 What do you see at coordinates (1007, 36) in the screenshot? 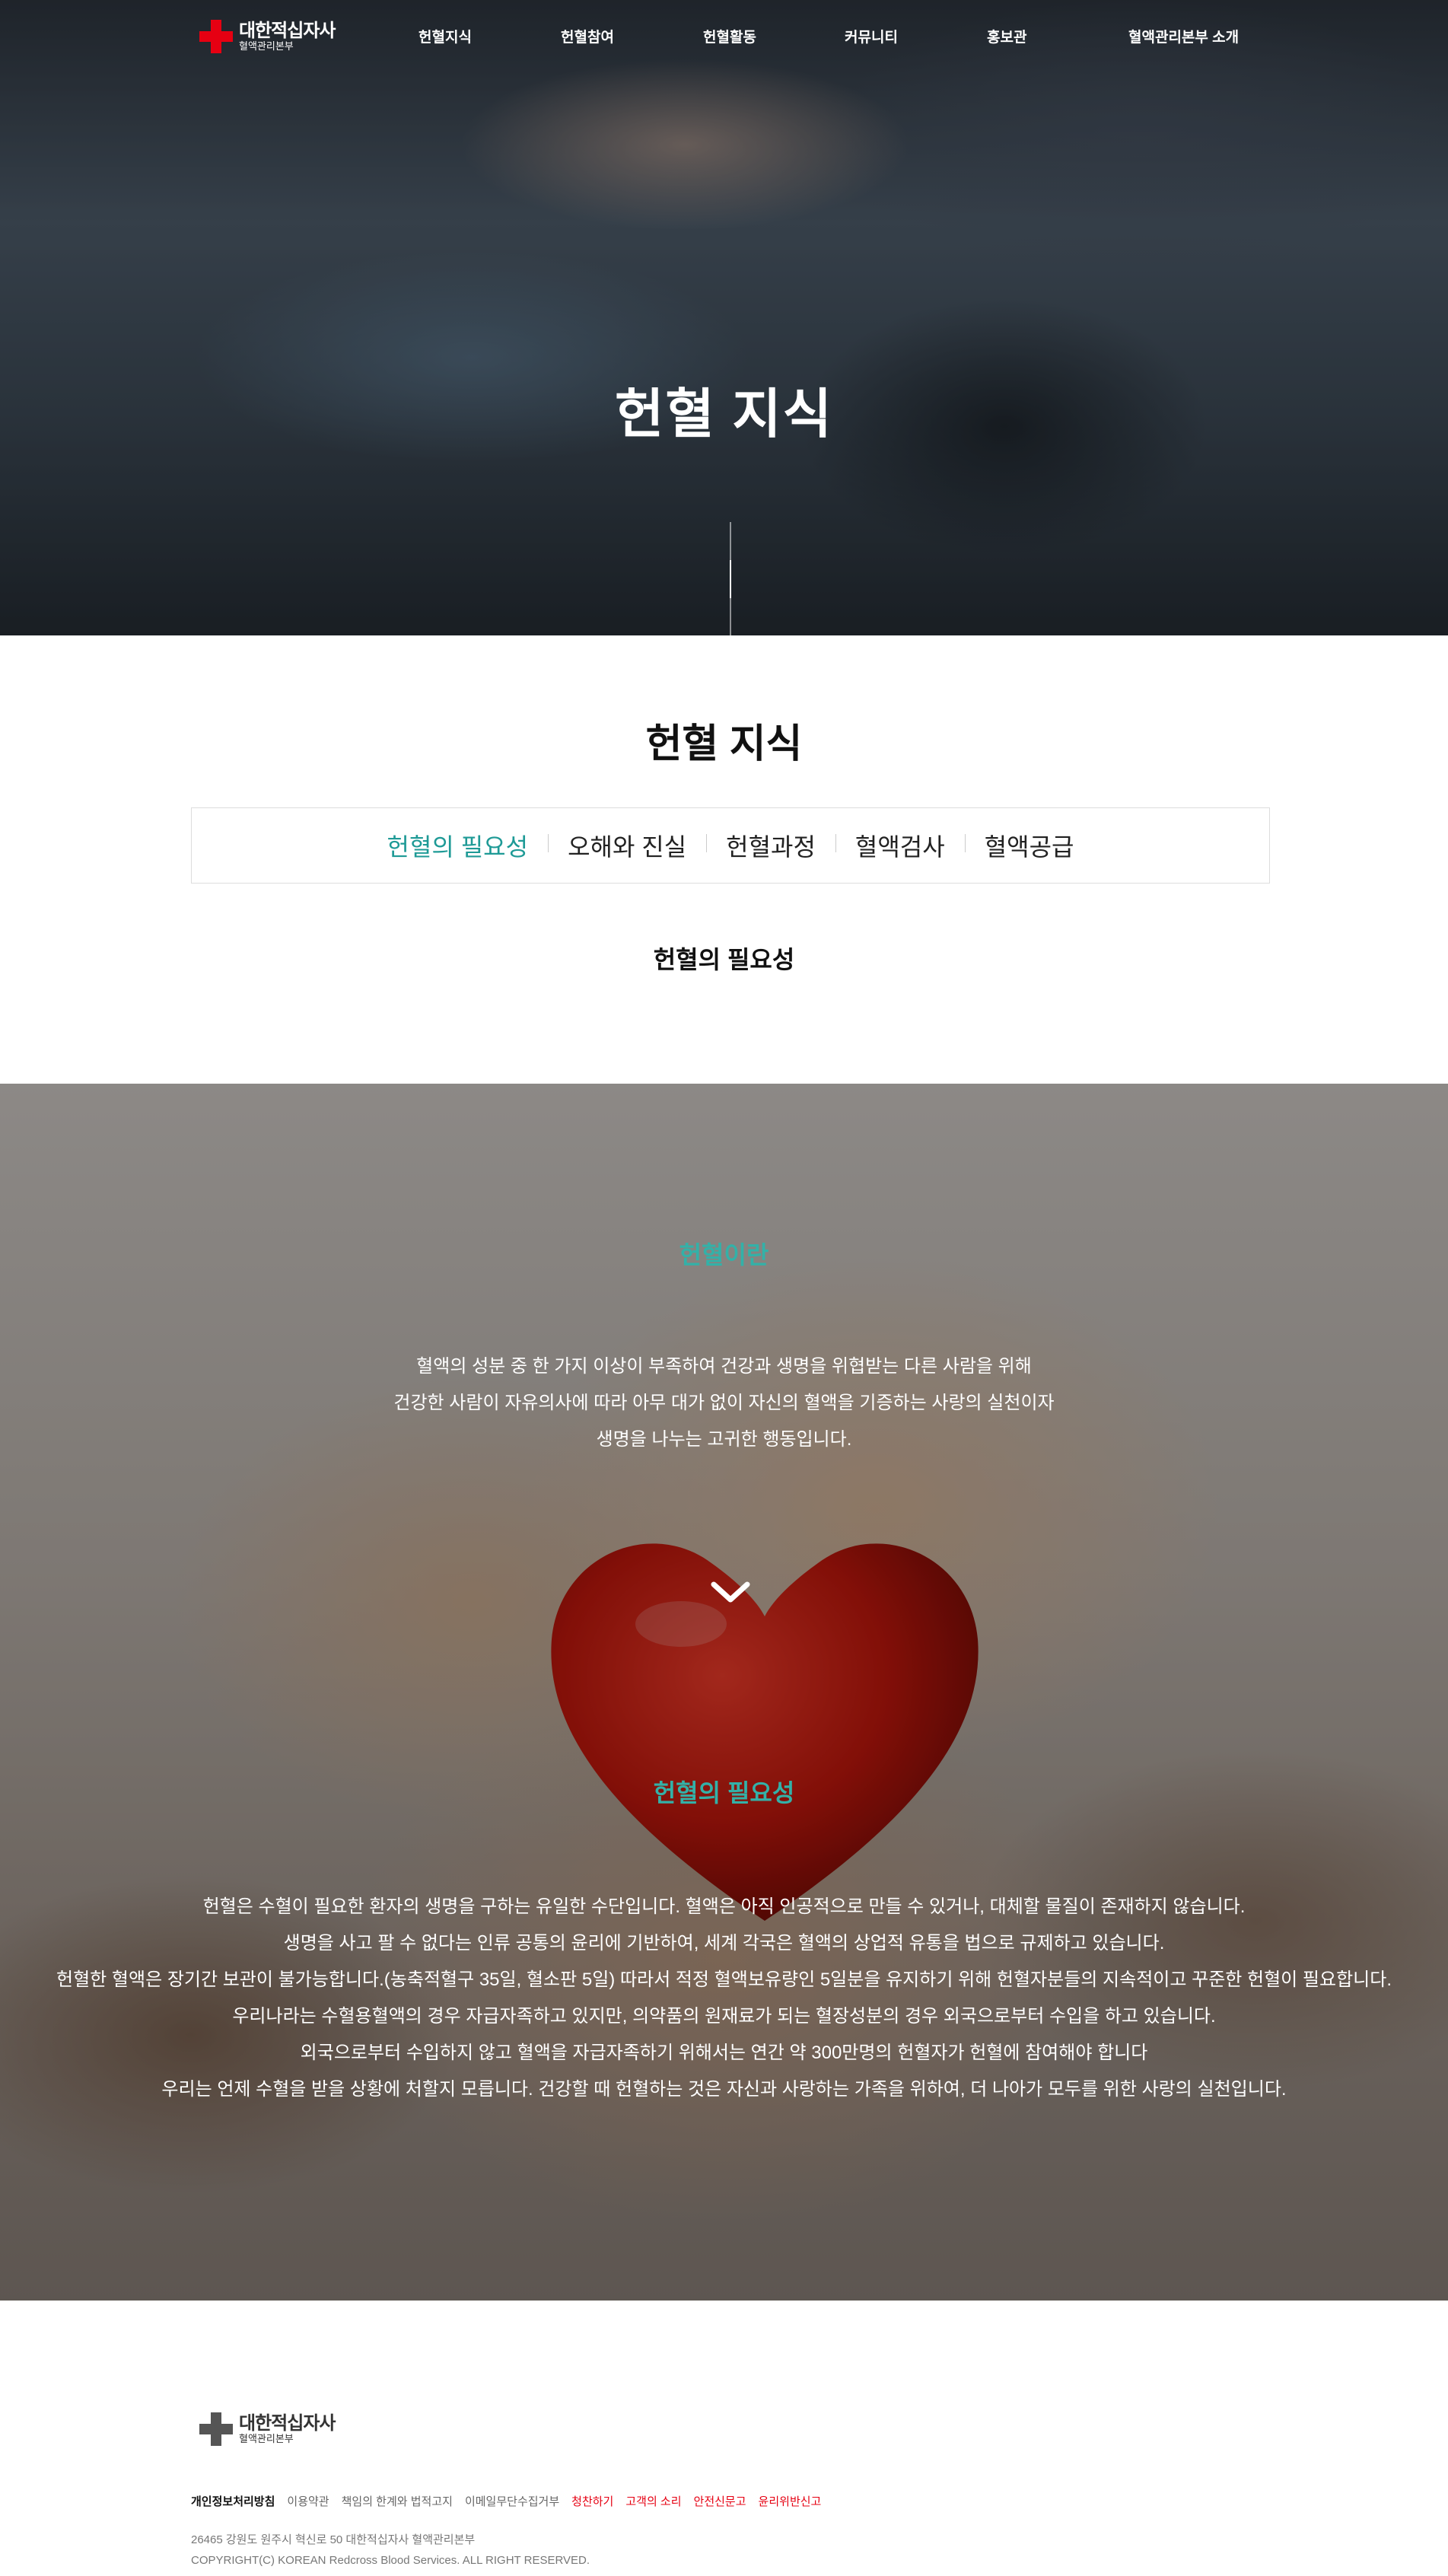
I see `nav-item-pr: 홍보관` at bounding box center [1007, 36].